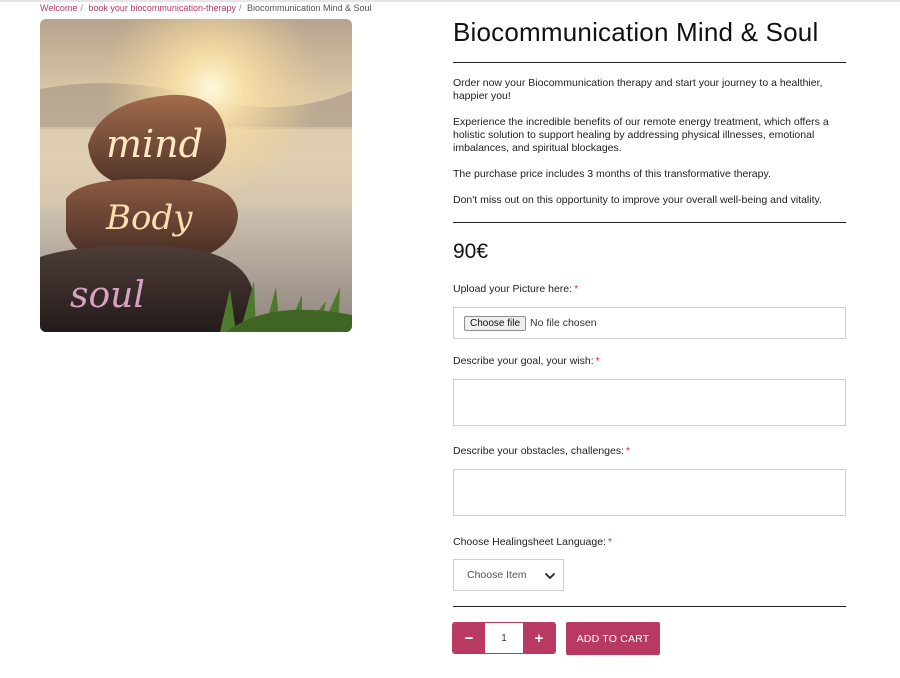 The height and width of the screenshot is (678, 900). What do you see at coordinates (471, 251) in the screenshot?
I see `product-price: 90€` at bounding box center [471, 251].